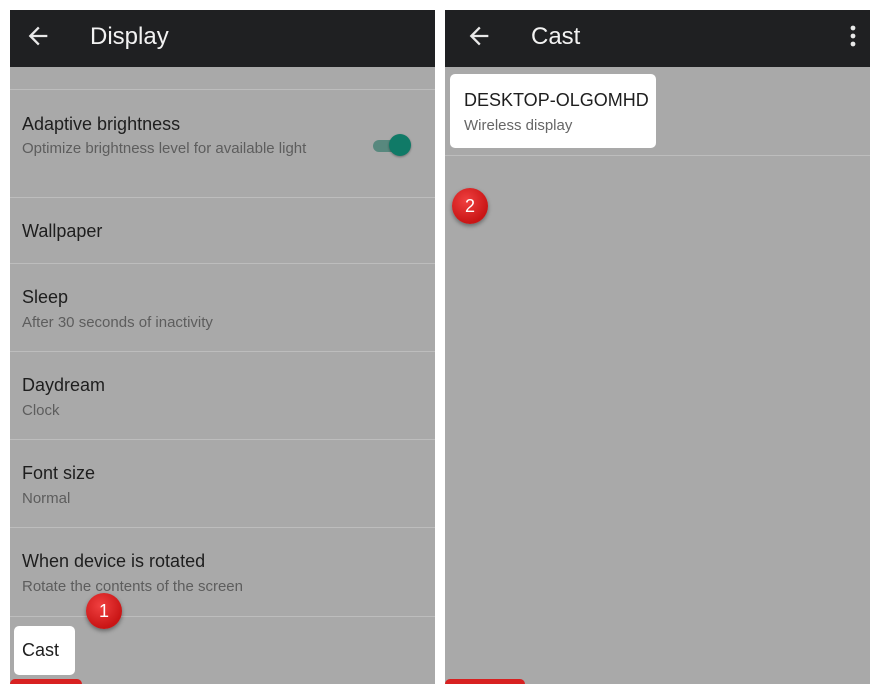  Describe the element at coordinates (853, 36) in the screenshot. I see `more-vert-icon` at that location.